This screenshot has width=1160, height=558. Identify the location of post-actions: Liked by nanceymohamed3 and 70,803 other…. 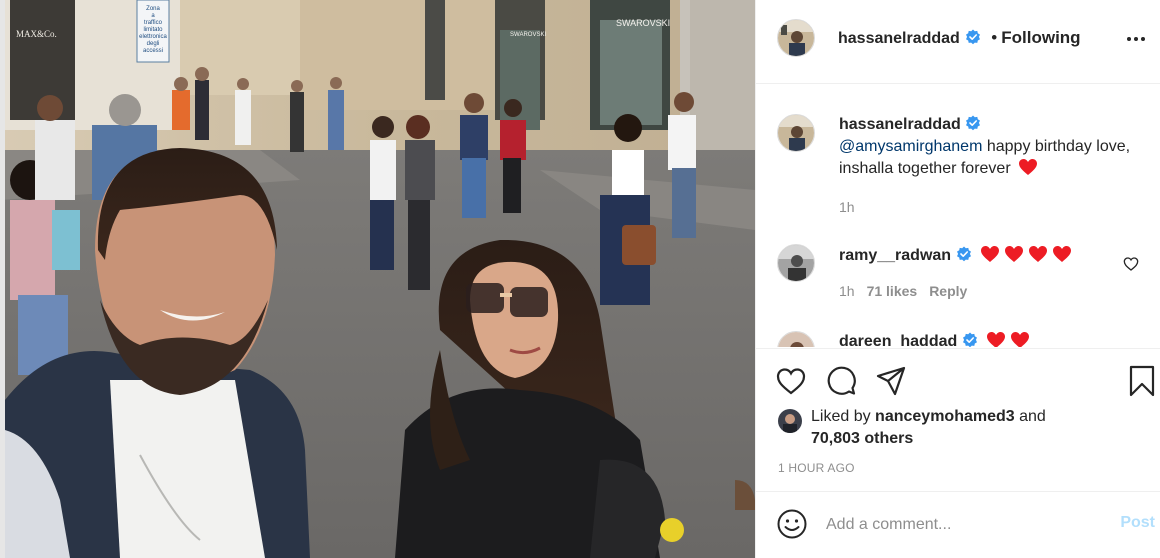
(958, 423).